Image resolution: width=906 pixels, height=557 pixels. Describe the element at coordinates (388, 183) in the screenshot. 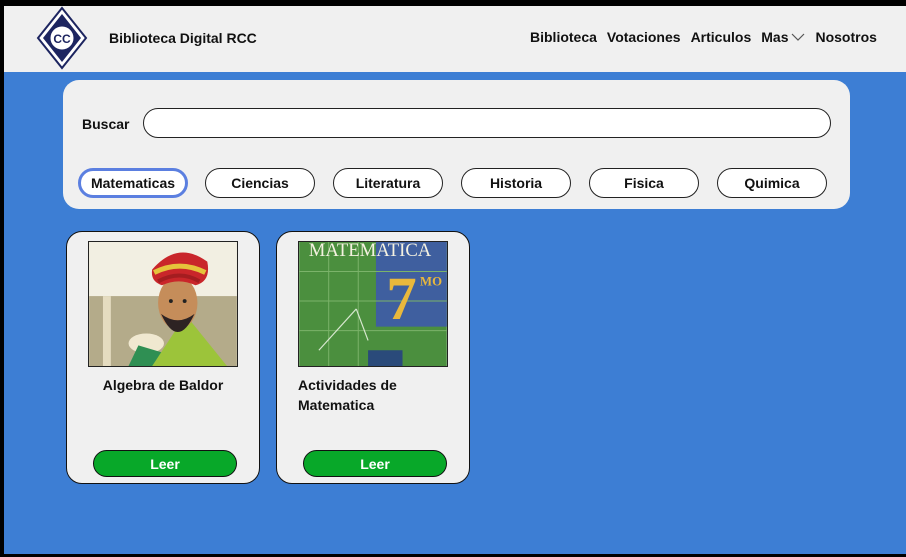

I see `category-literatura: Literatura` at that location.